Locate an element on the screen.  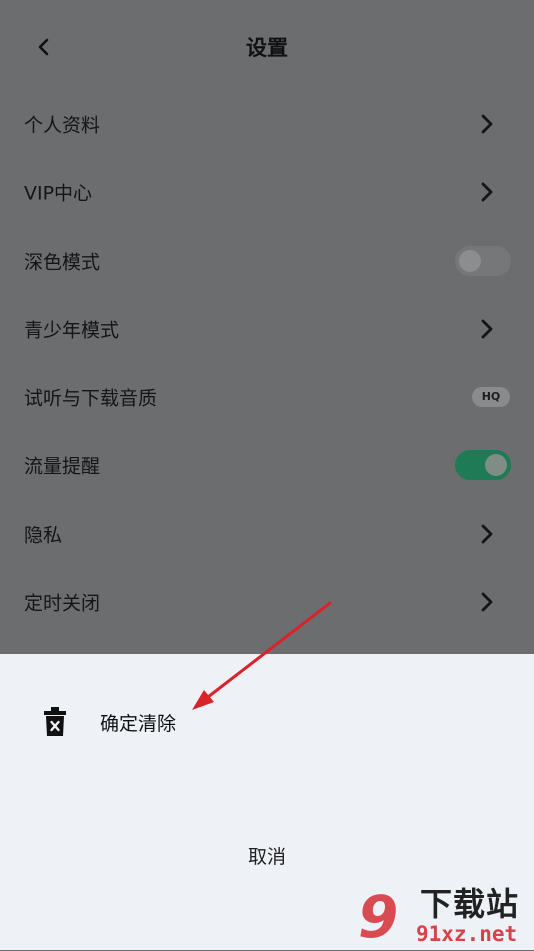
watermark-url: 91xz.net is located at coordinates (467, 934).